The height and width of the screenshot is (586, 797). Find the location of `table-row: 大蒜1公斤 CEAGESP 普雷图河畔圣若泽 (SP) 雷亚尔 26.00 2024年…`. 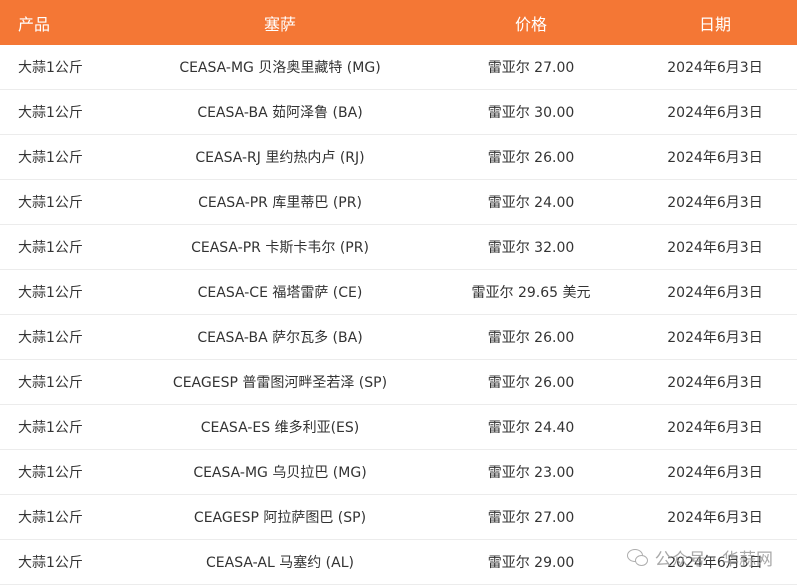

table-row: 大蒜1公斤 CEAGESP 普雷图河畔圣若泽 (SP) 雷亚尔 26.00 2024年… is located at coordinates (398, 382).